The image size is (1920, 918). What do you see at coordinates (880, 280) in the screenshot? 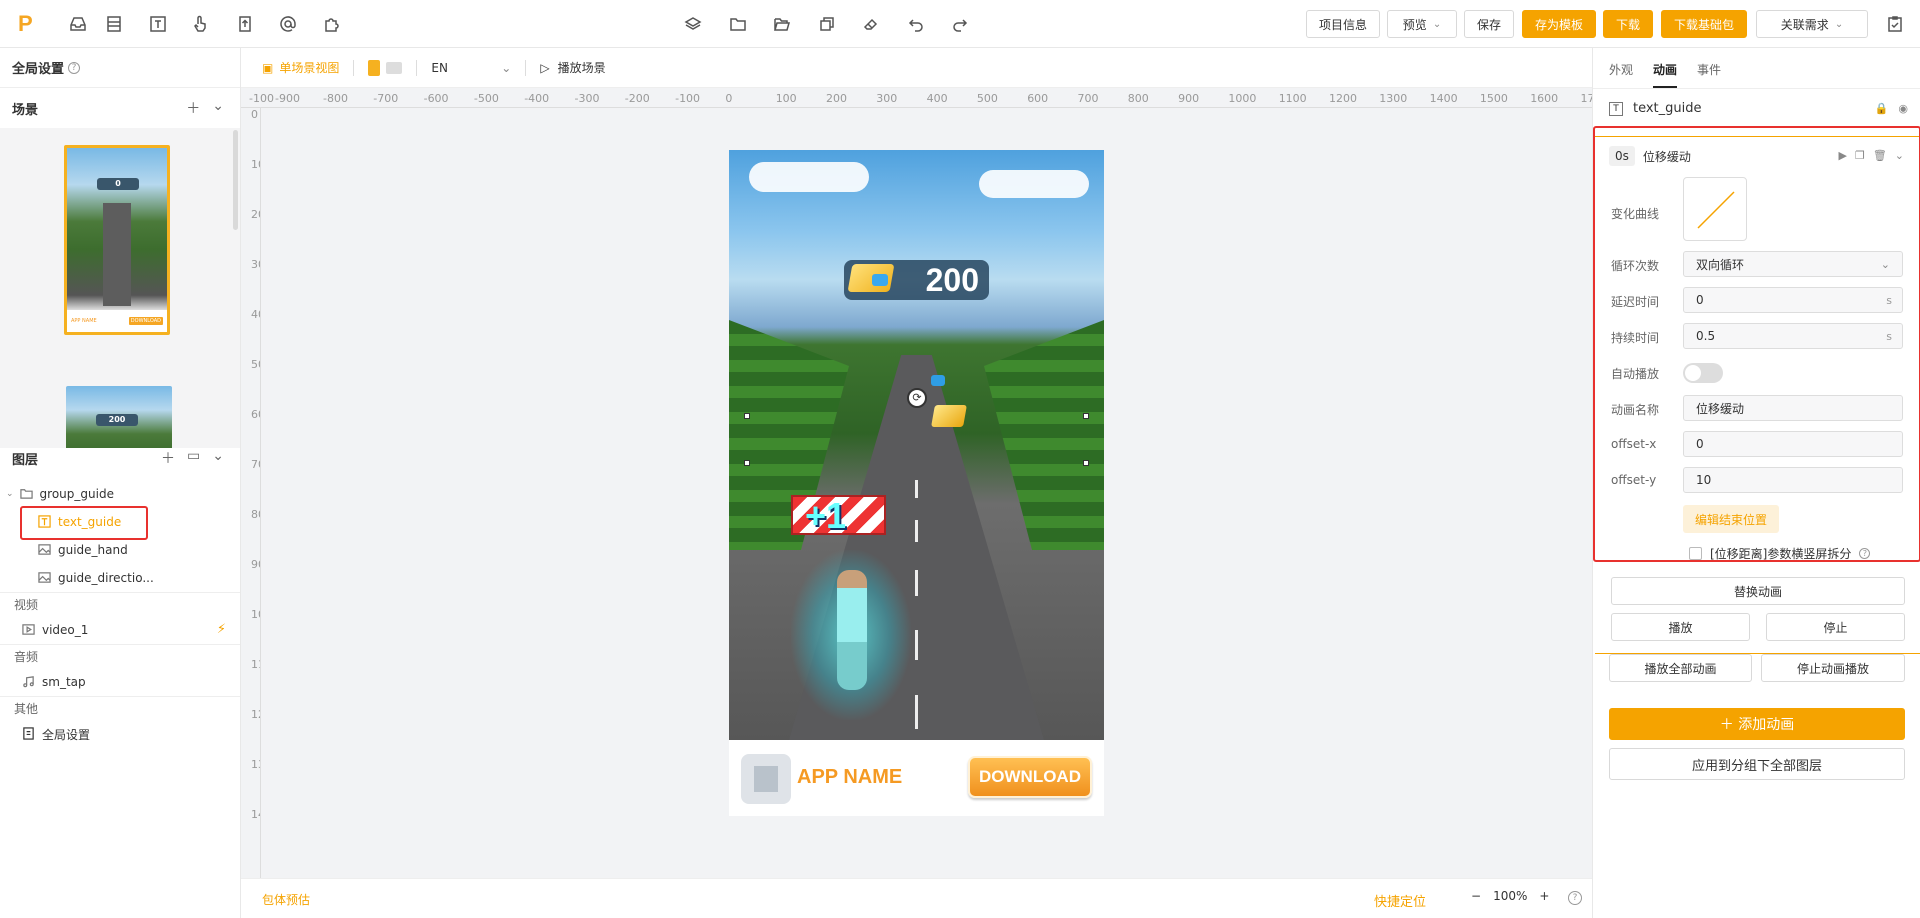
I see `gem-icon` at bounding box center [880, 280].